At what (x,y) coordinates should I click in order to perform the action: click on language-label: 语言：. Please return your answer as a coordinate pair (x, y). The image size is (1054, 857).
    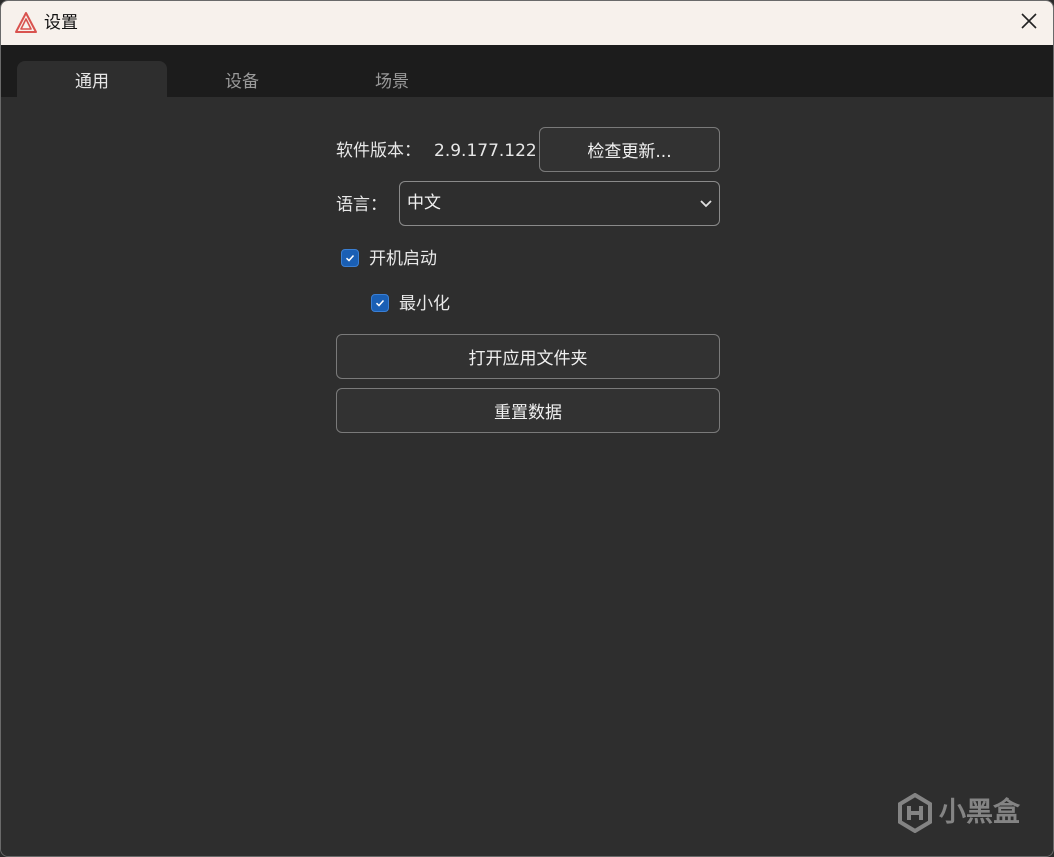
    Looking at the image, I should click on (361, 205).